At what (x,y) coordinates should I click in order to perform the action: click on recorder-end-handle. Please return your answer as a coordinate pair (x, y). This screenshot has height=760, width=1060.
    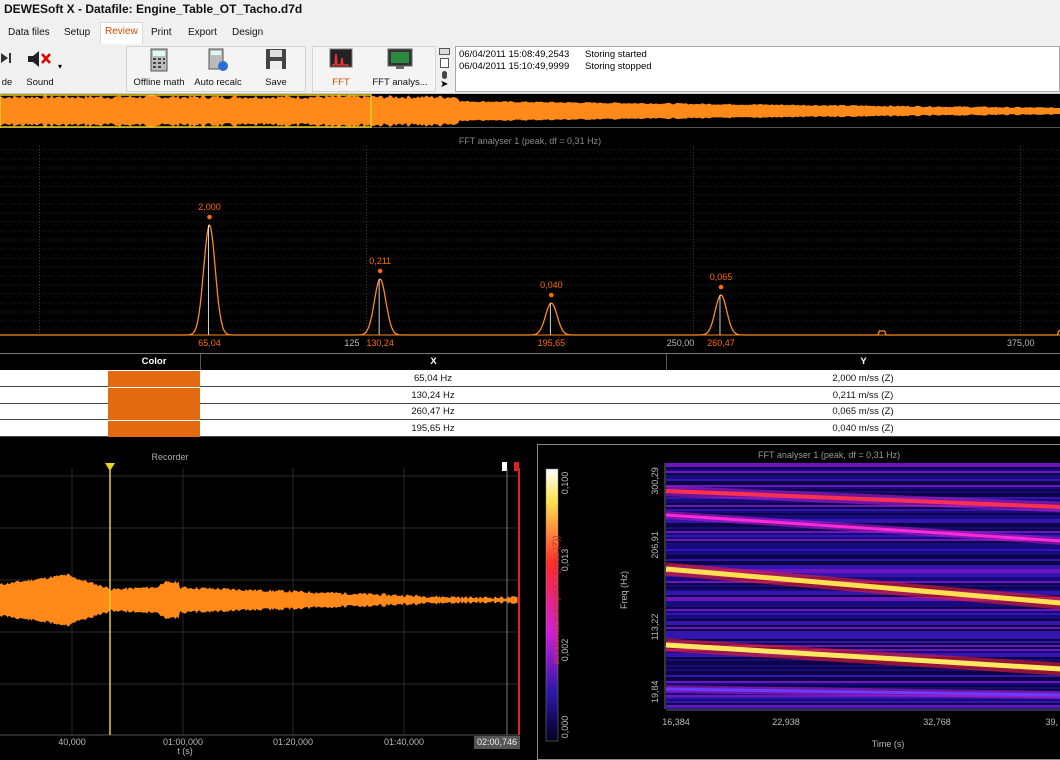
    Looking at the image, I should click on (516, 466).